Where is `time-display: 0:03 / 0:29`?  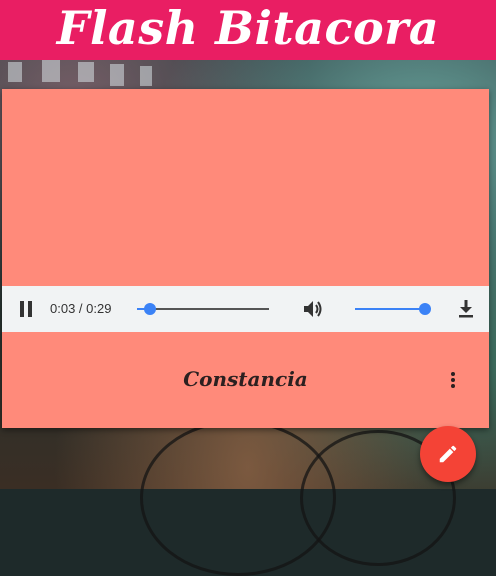 time-display: 0:03 / 0:29 is located at coordinates (80, 308).